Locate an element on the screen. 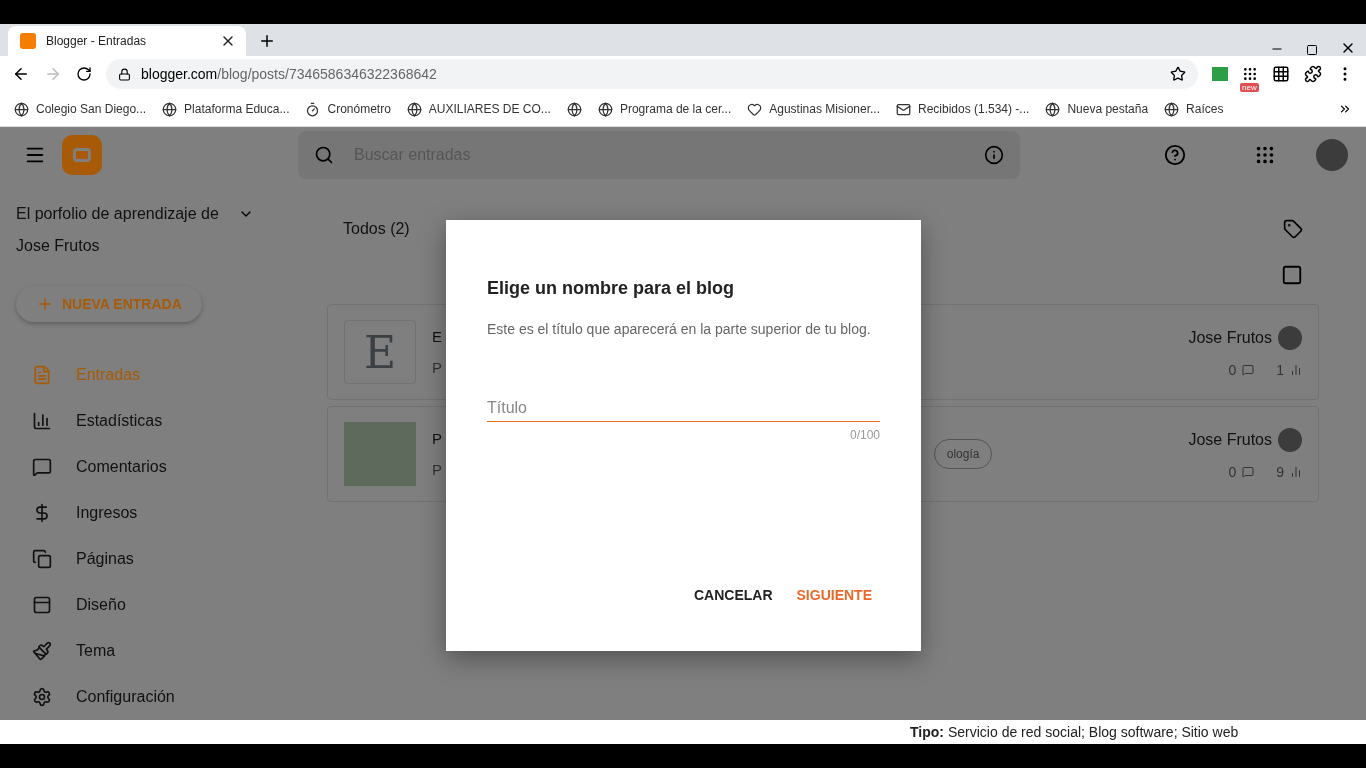  post-title: E is located at coordinates (437, 336).